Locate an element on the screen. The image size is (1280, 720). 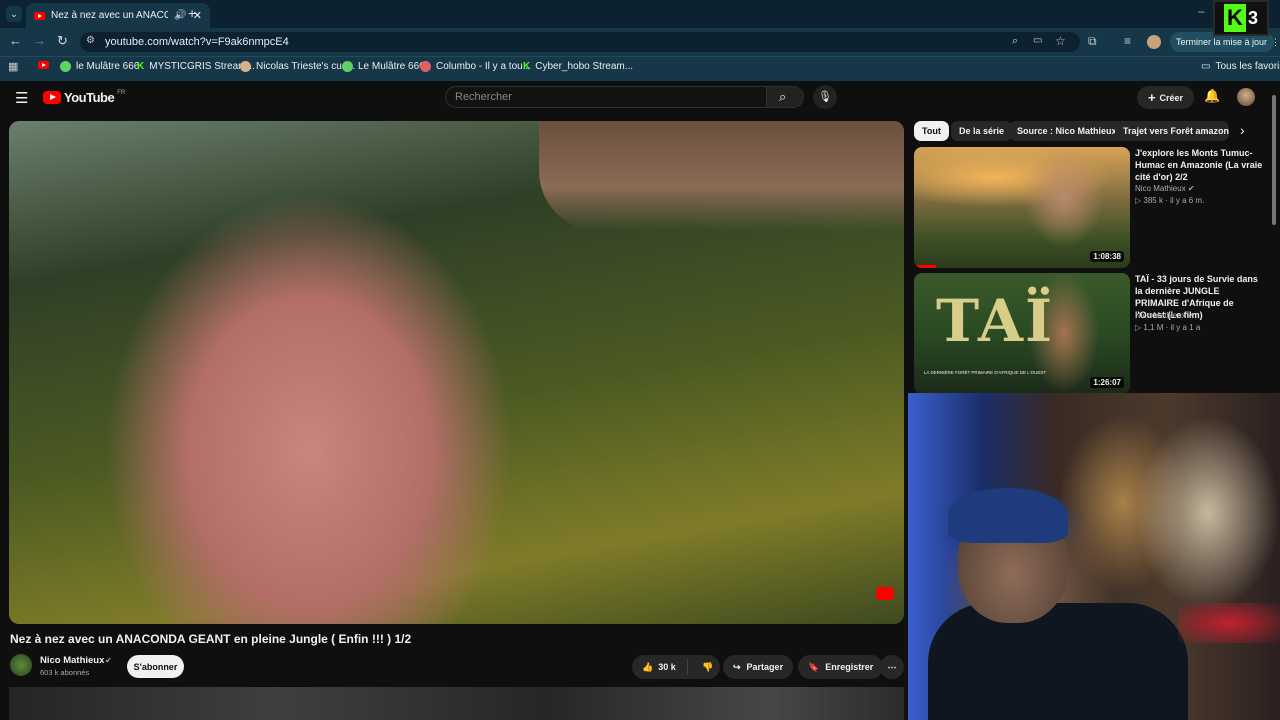
tab-search-button: ⌄ is located at coordinates (14, 14).